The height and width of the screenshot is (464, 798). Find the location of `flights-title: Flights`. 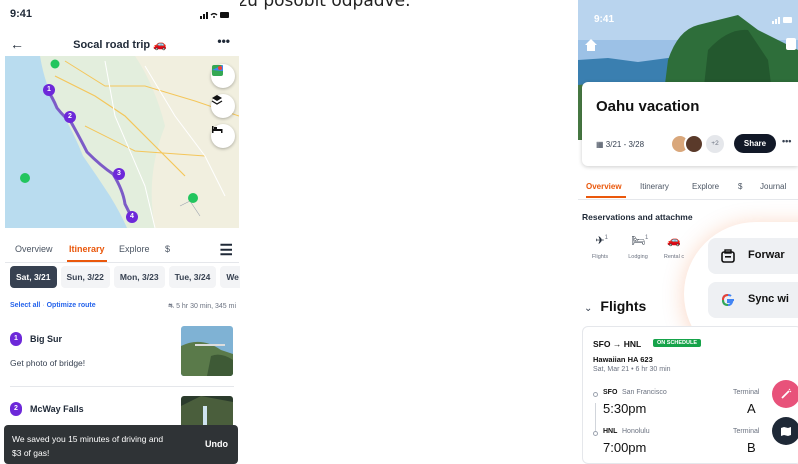

flights-title: Flights is located at coordinates (623, 306).